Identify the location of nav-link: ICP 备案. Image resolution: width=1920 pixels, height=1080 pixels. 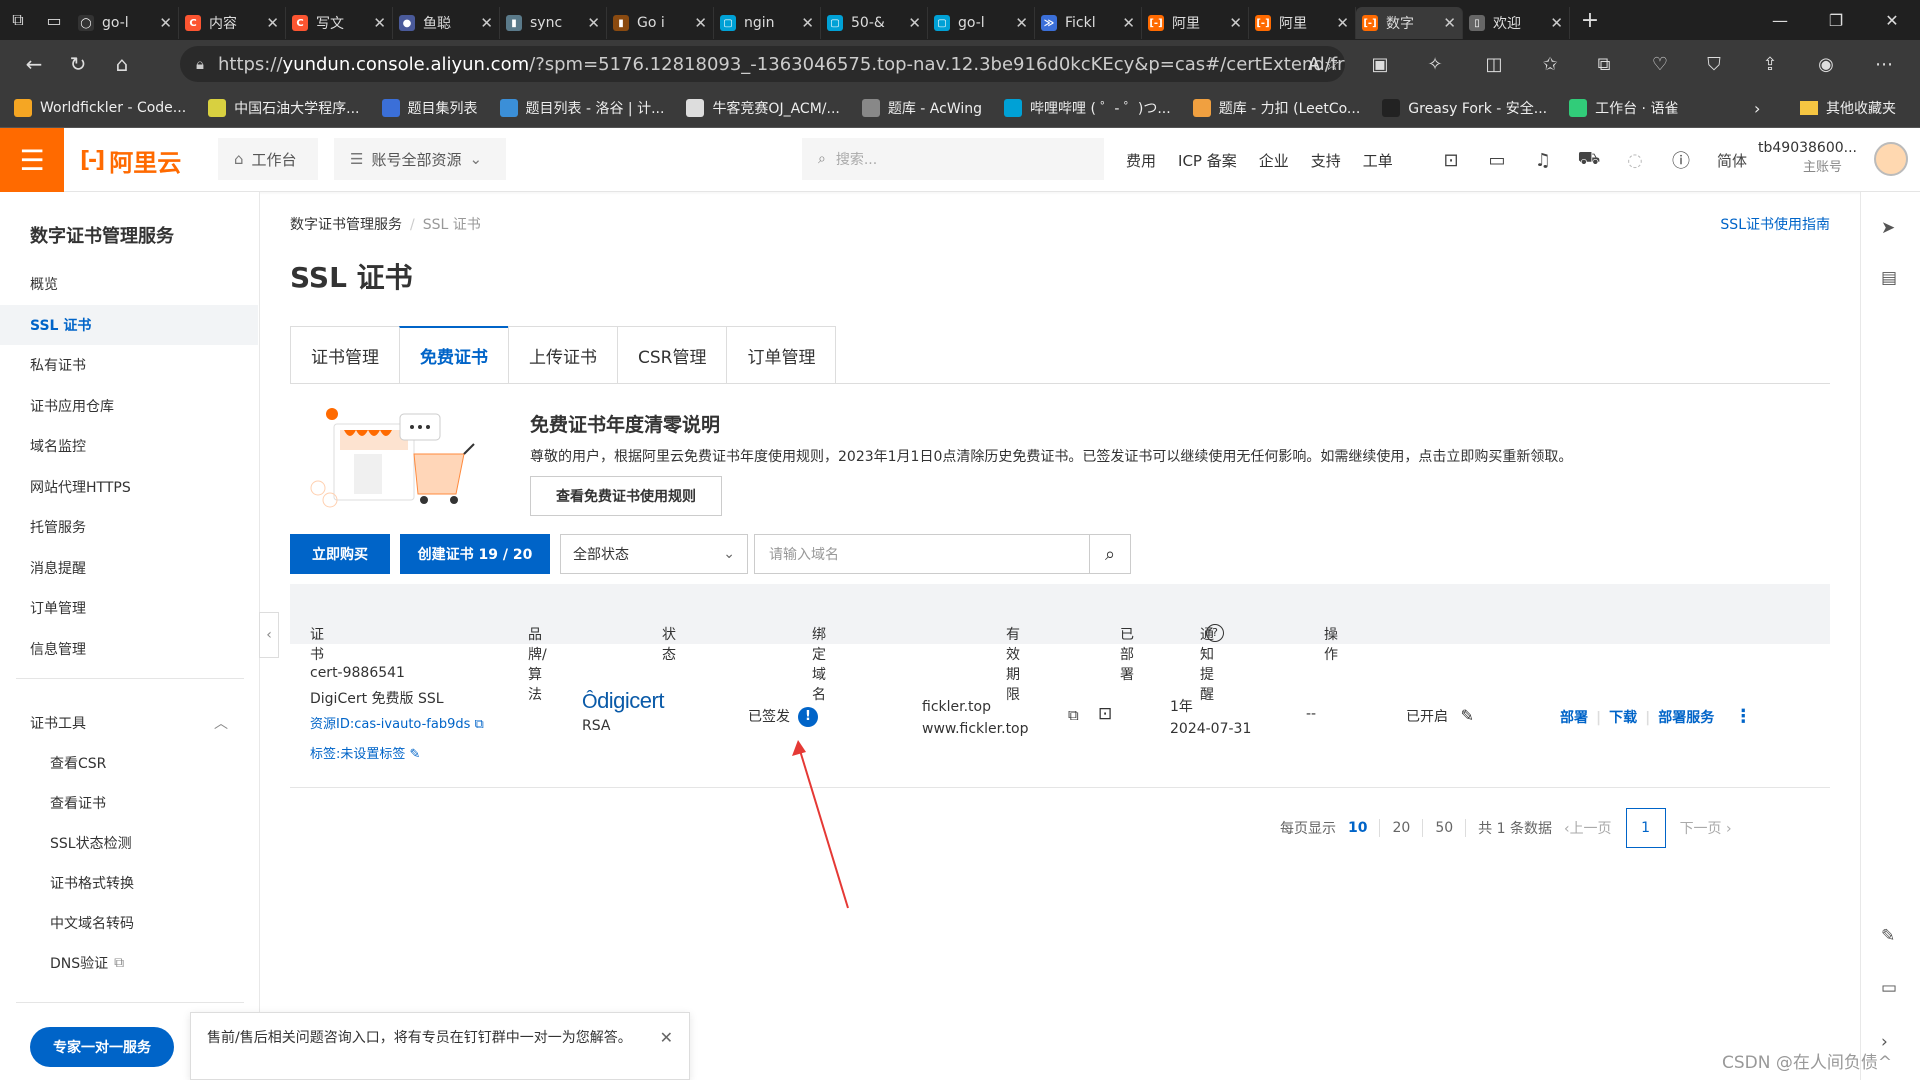
(1207, 160).